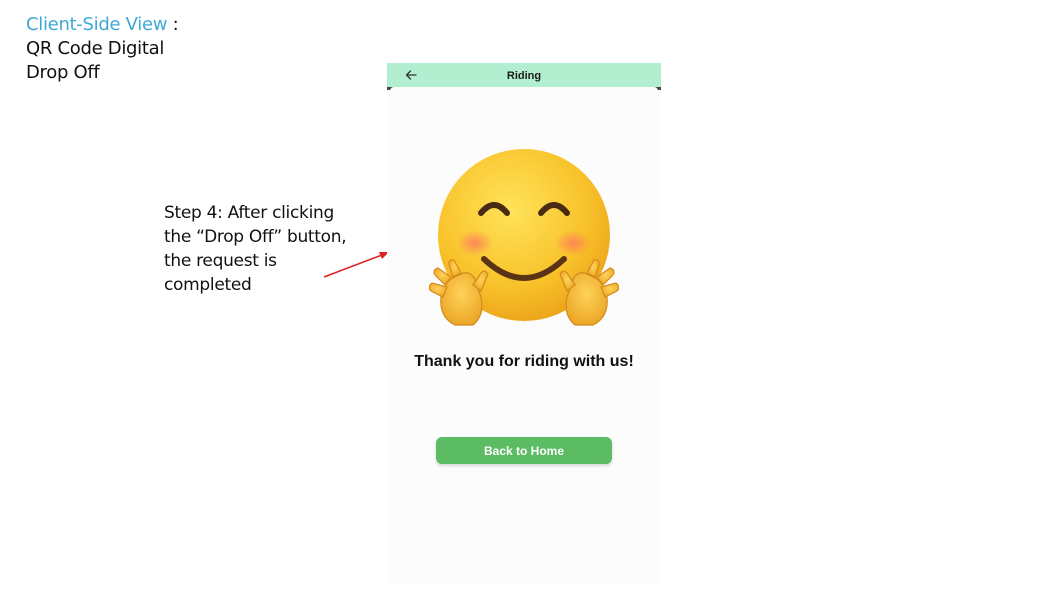 The width and height of the screenshot is (1049, 590). I want to click on slide-title-accent: Client-Side View, so click(97, 24).